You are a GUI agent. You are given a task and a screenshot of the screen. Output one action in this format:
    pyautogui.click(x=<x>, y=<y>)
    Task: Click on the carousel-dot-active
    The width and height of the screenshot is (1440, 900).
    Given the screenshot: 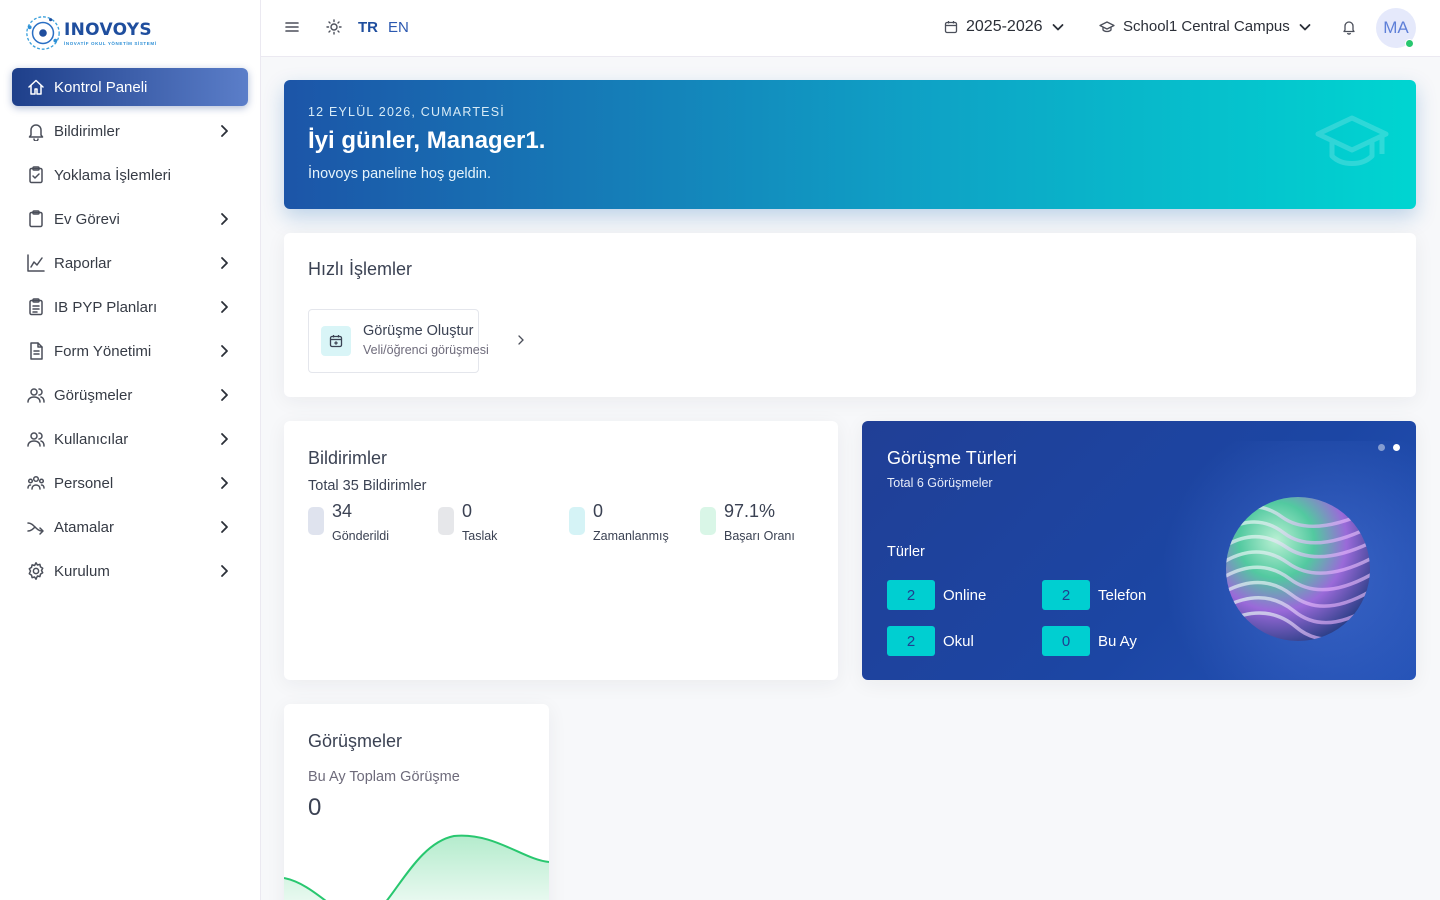 What is the action you would take?
    pyautogui.click(x=1396, y=447)
    